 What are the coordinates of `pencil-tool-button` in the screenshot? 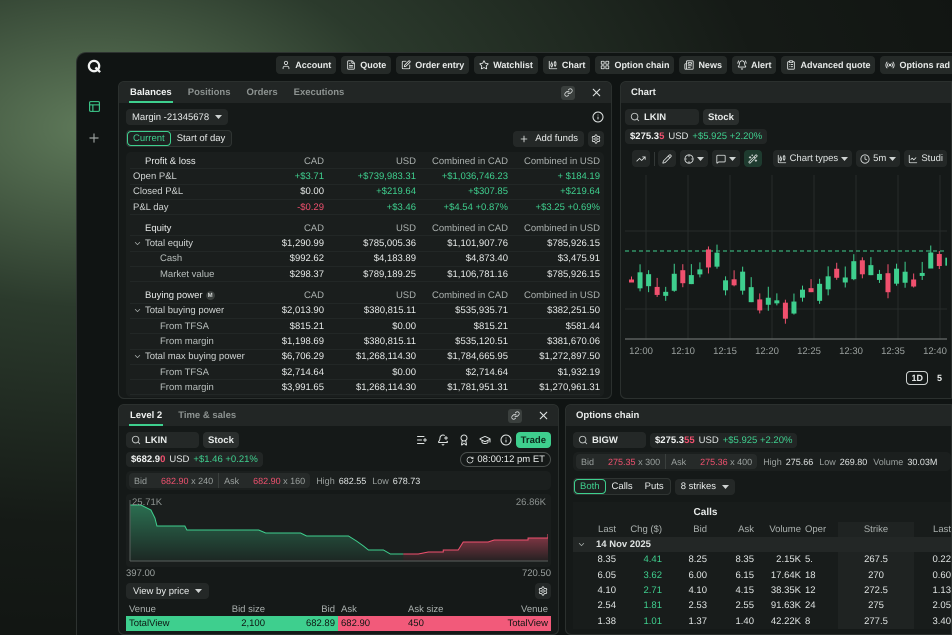 It's located at (667, 158).